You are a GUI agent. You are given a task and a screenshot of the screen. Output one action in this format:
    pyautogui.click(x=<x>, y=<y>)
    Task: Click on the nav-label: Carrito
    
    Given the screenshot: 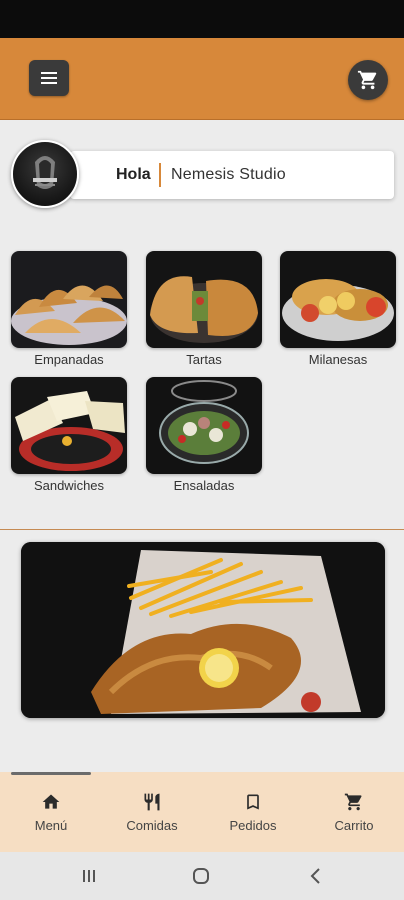 What is the action you would take?
    pyautogui.click(x=354, y=825)
    